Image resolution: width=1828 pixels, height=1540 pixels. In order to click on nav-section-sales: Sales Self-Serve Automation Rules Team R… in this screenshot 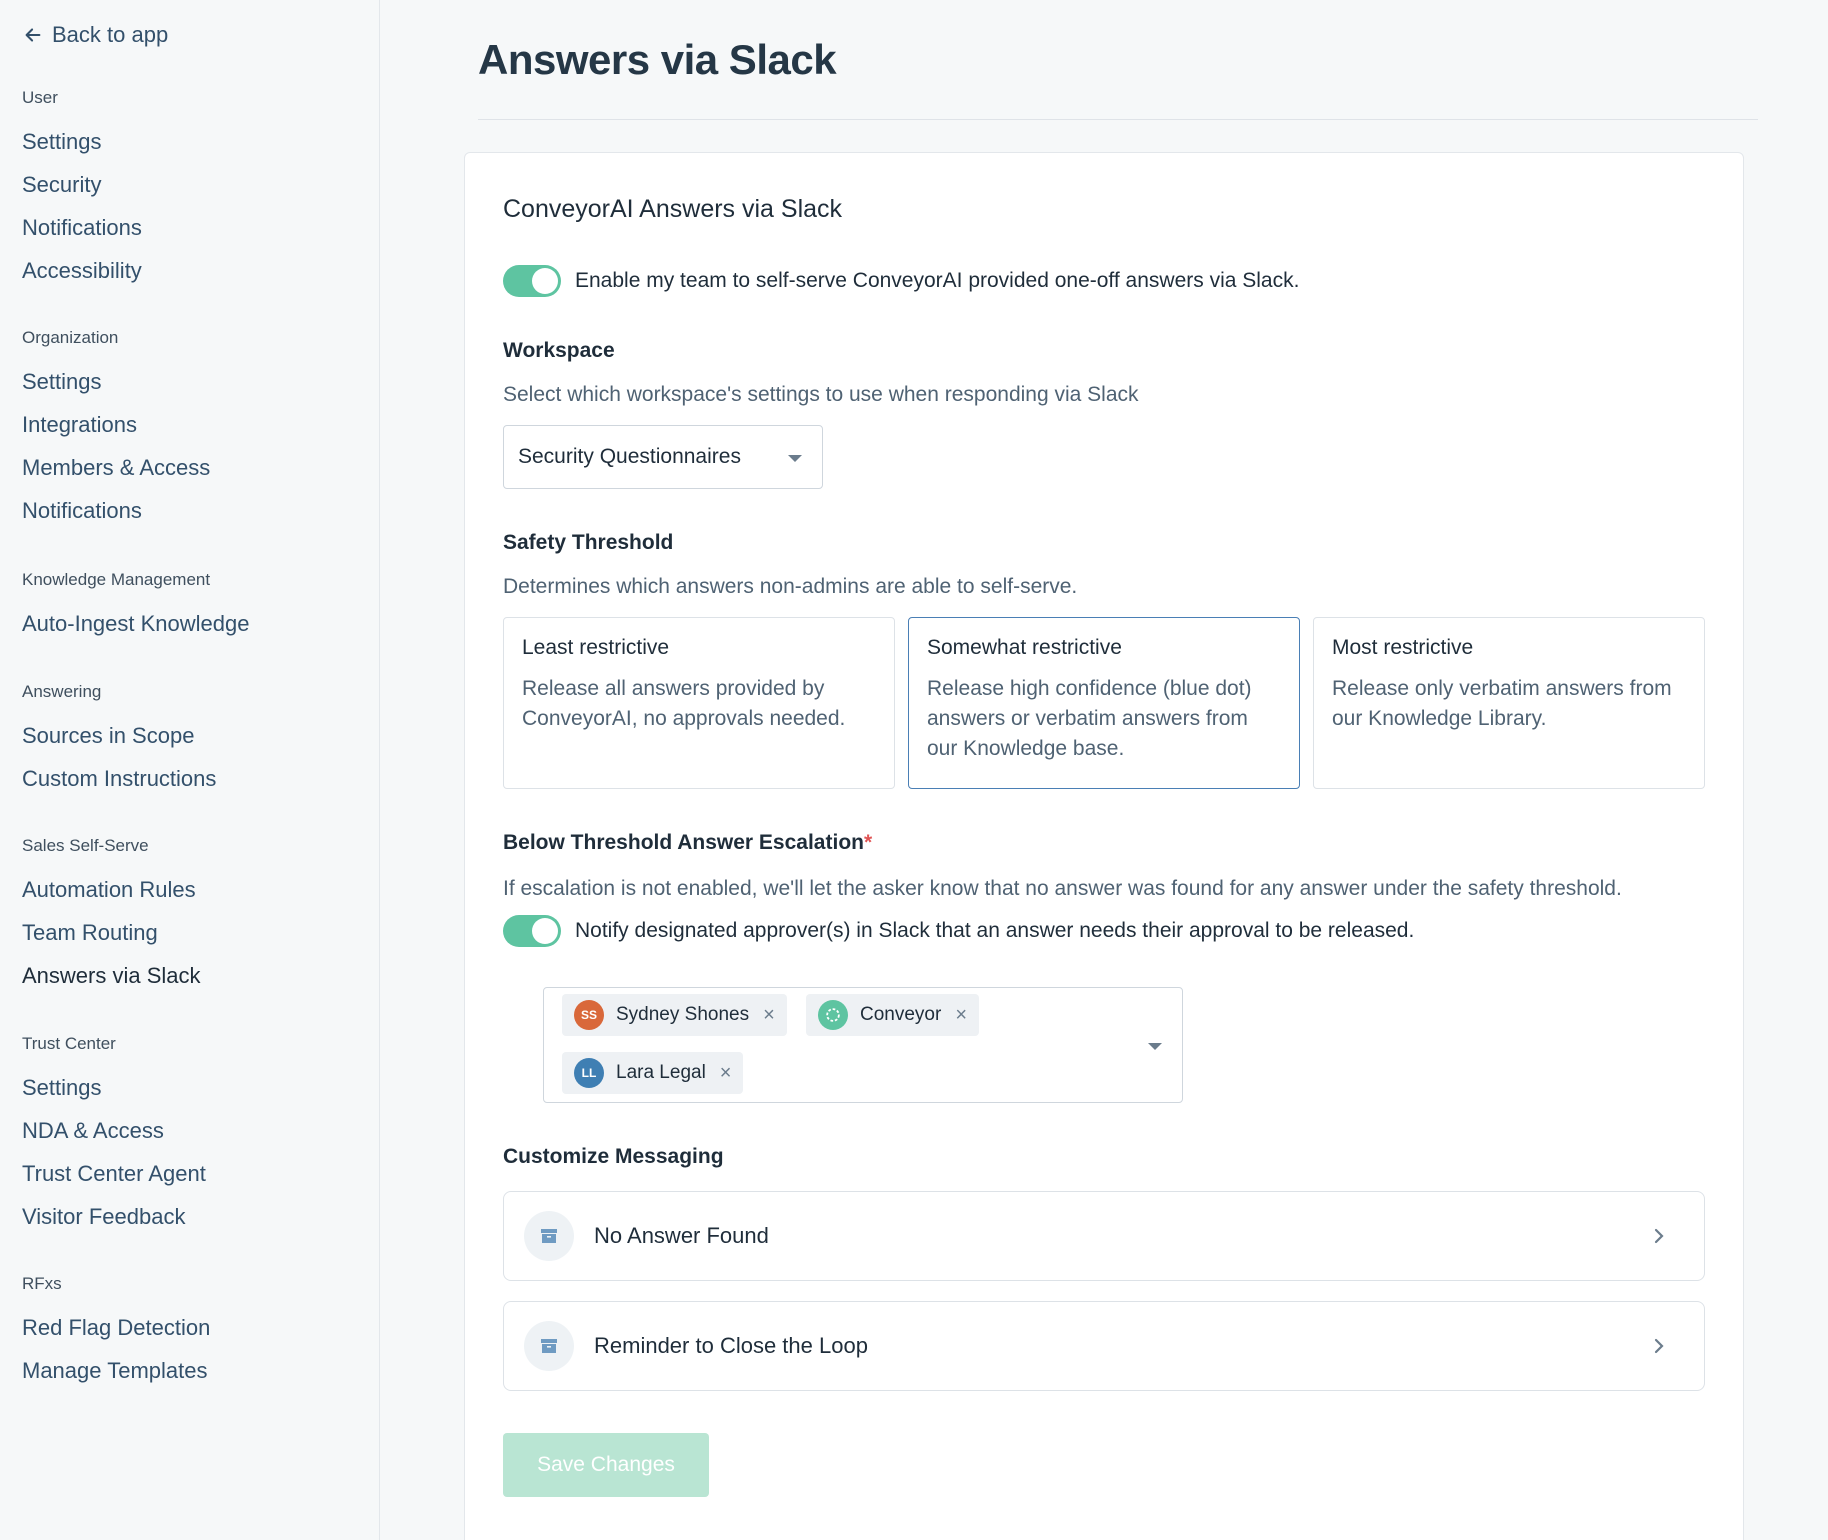, I will do `click(193, 922)`.